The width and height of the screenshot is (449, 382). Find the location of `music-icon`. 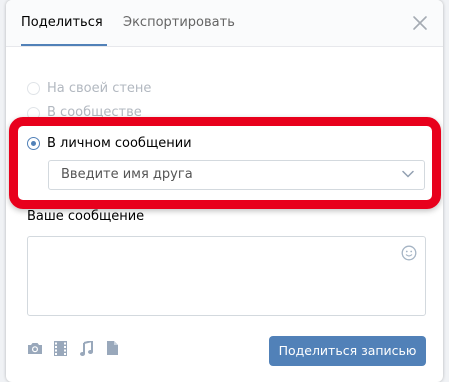

music-icon is located at coordinates (86, 348).